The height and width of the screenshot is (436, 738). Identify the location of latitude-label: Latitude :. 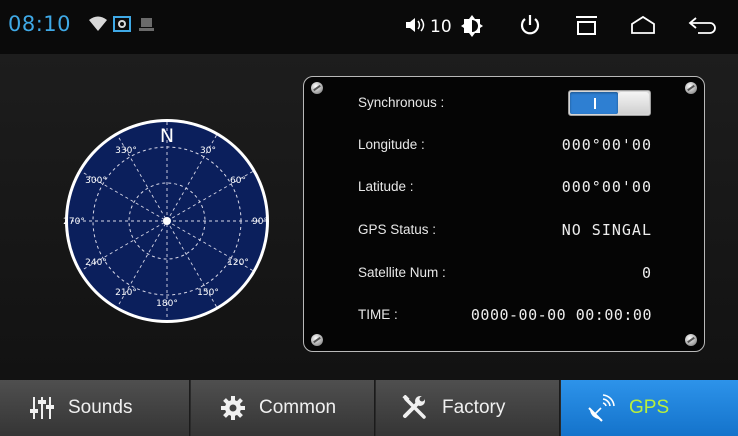
(386, 186).